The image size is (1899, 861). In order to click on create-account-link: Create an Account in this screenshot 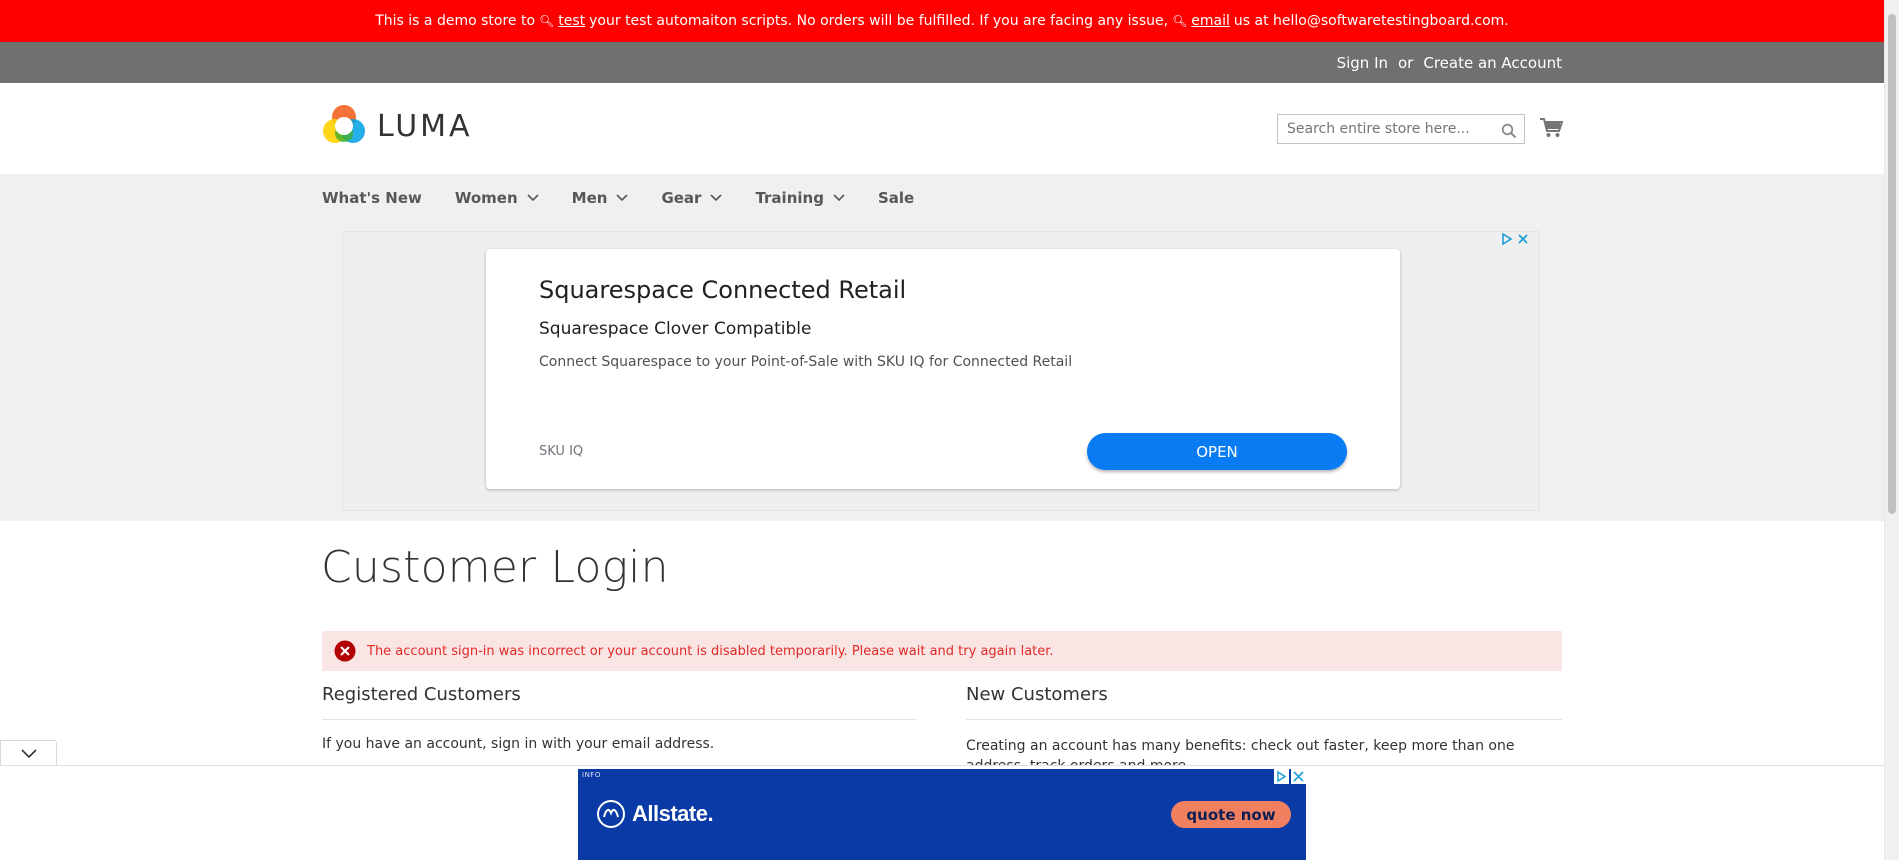, I will do `click(1492, 63)`.